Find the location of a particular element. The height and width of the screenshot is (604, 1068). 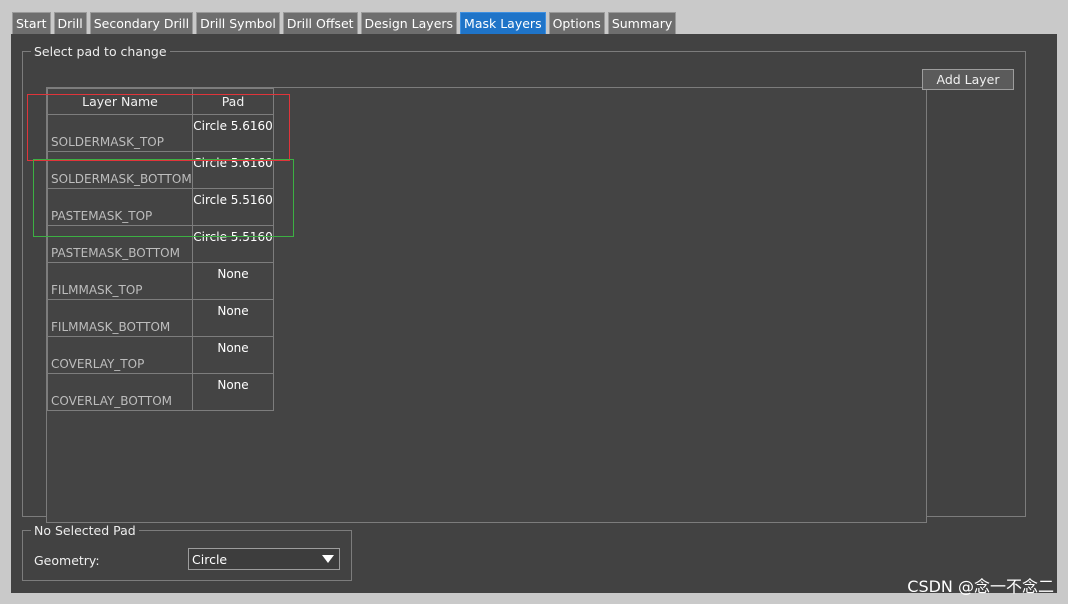

table-row: FILMMASK_TOP None is located at coordinates (160, 281).